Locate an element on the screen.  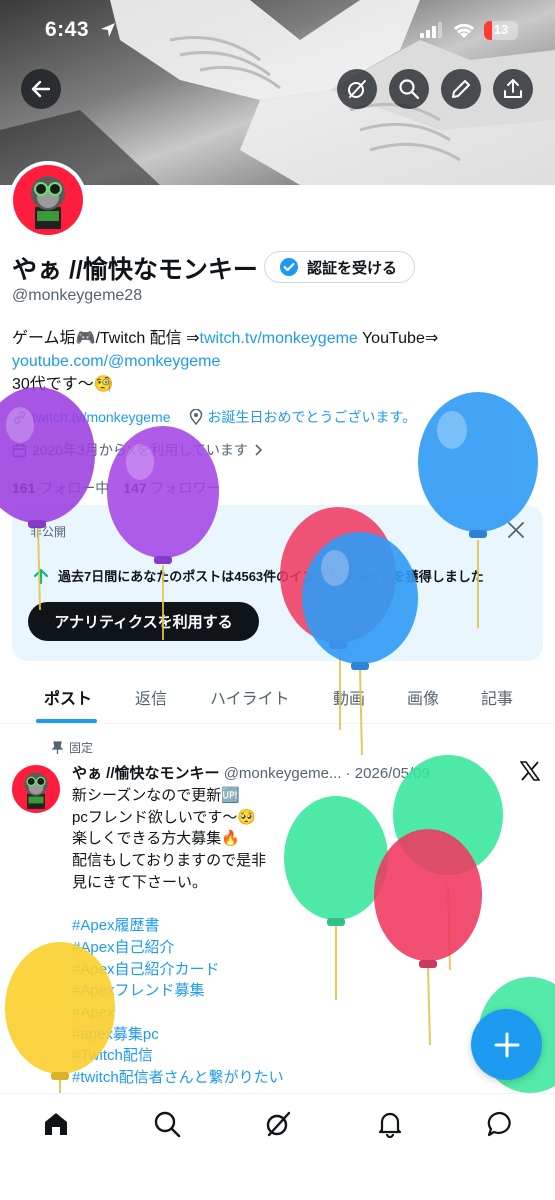
search-button is located at coordinates (409, 89).